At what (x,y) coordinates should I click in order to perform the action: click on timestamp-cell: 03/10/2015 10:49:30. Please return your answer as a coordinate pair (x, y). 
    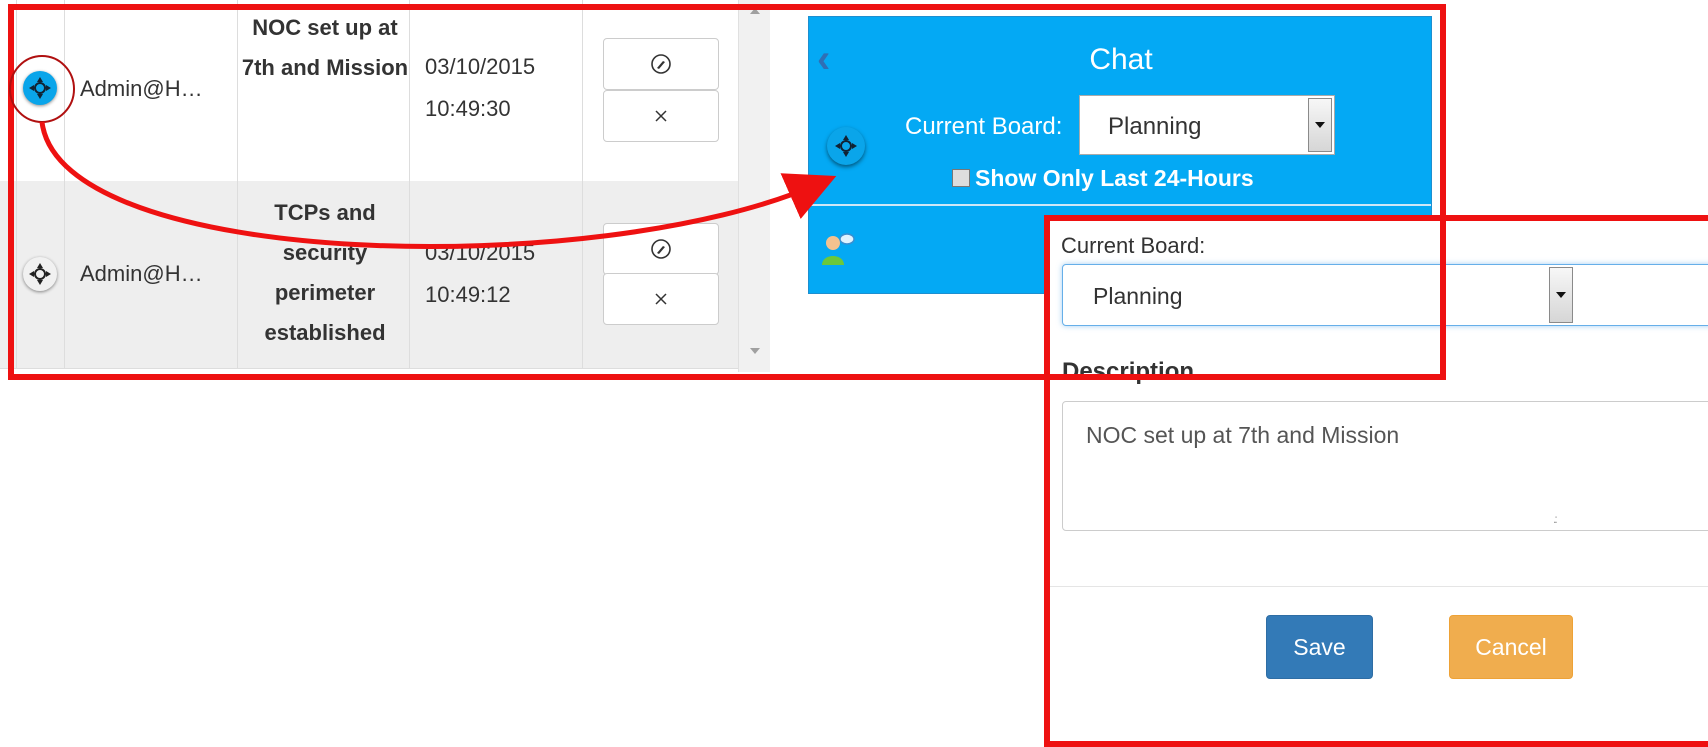
    Looking at the image, I should click on (500, 88).